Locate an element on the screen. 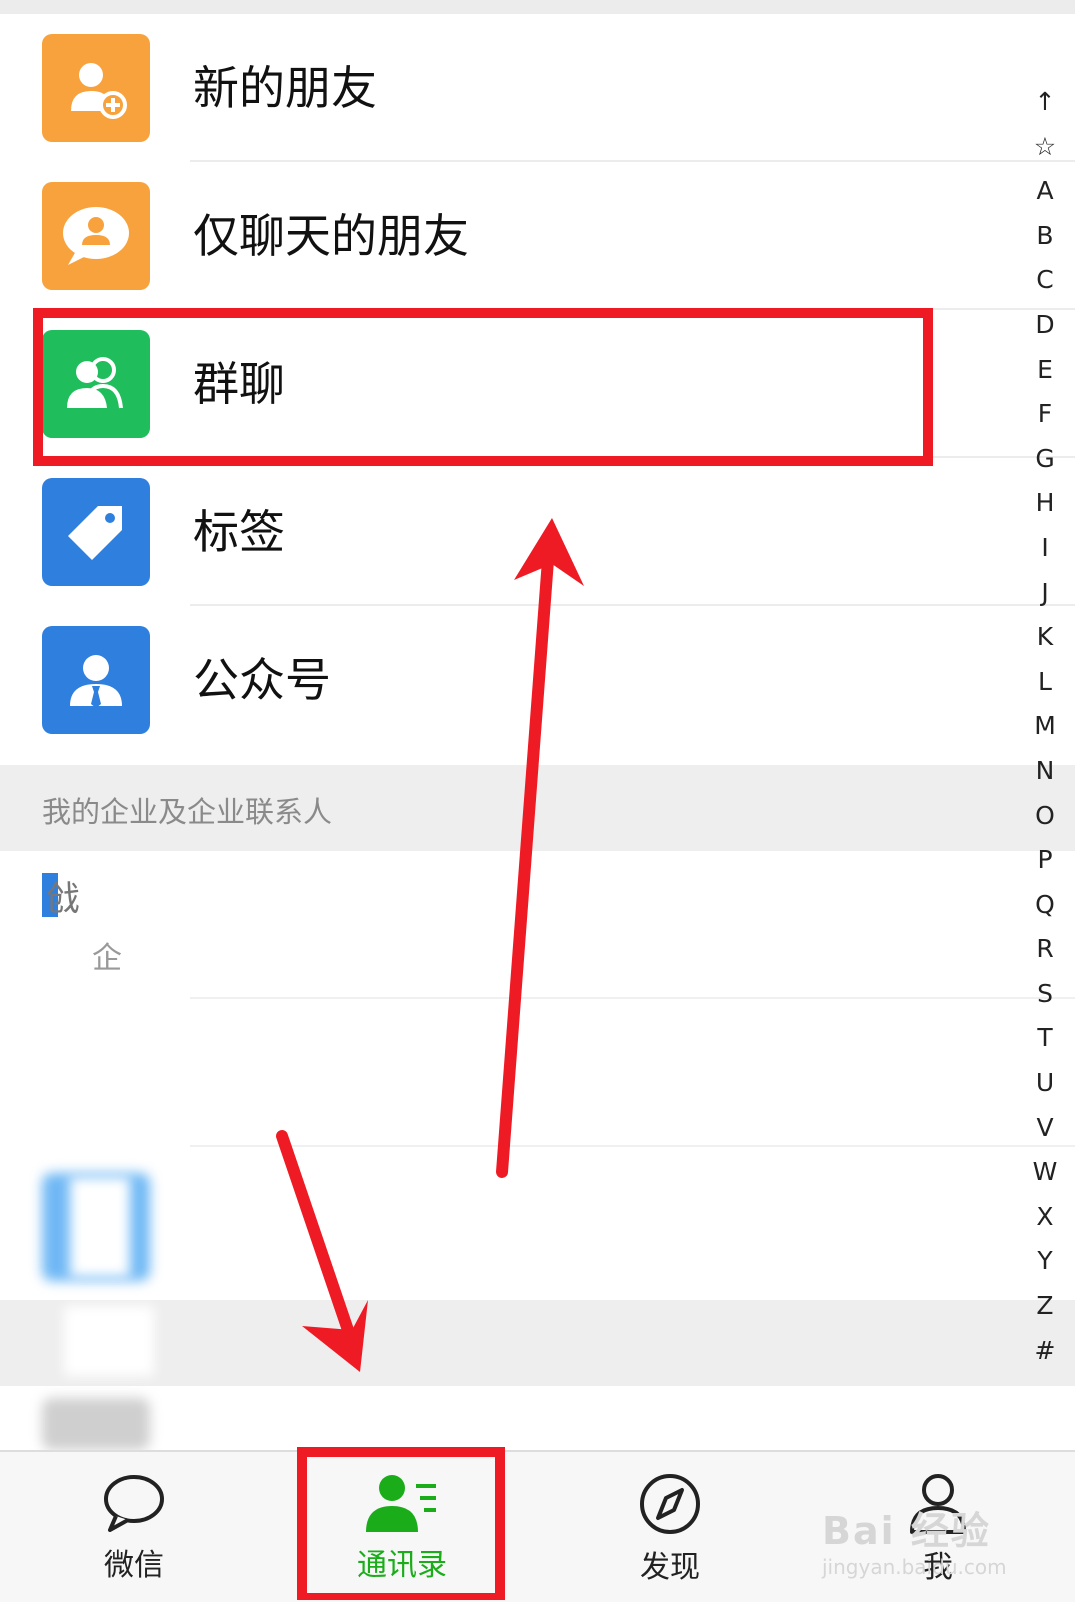  index-letter: D is located at coordinates (1045, 325).